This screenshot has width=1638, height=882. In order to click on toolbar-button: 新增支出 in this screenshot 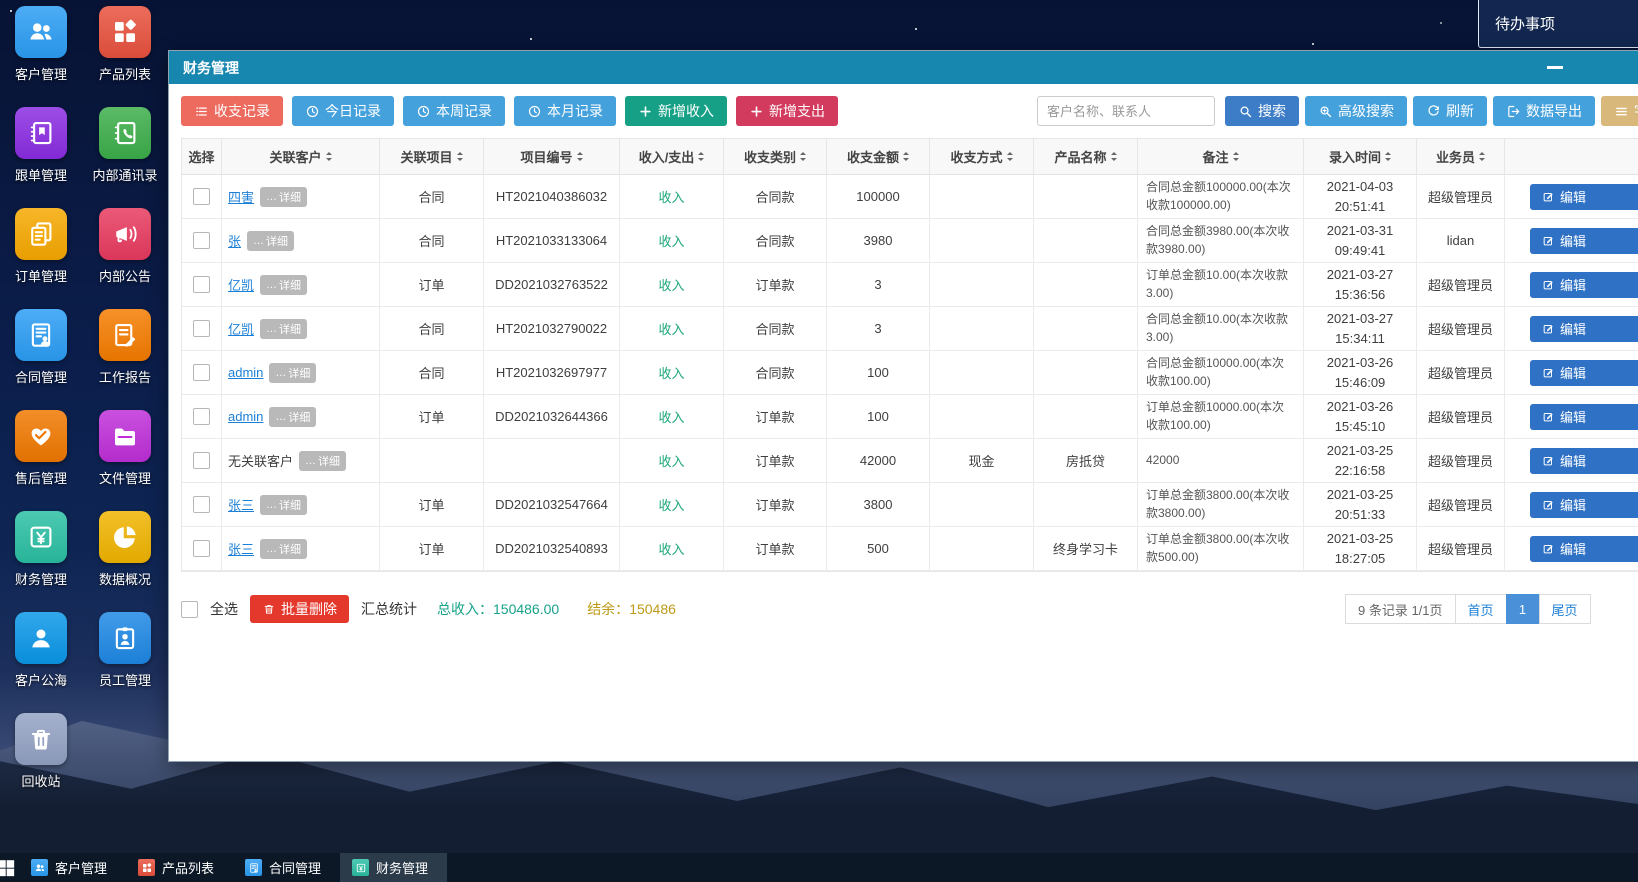, I will do `click(787, 111)`.